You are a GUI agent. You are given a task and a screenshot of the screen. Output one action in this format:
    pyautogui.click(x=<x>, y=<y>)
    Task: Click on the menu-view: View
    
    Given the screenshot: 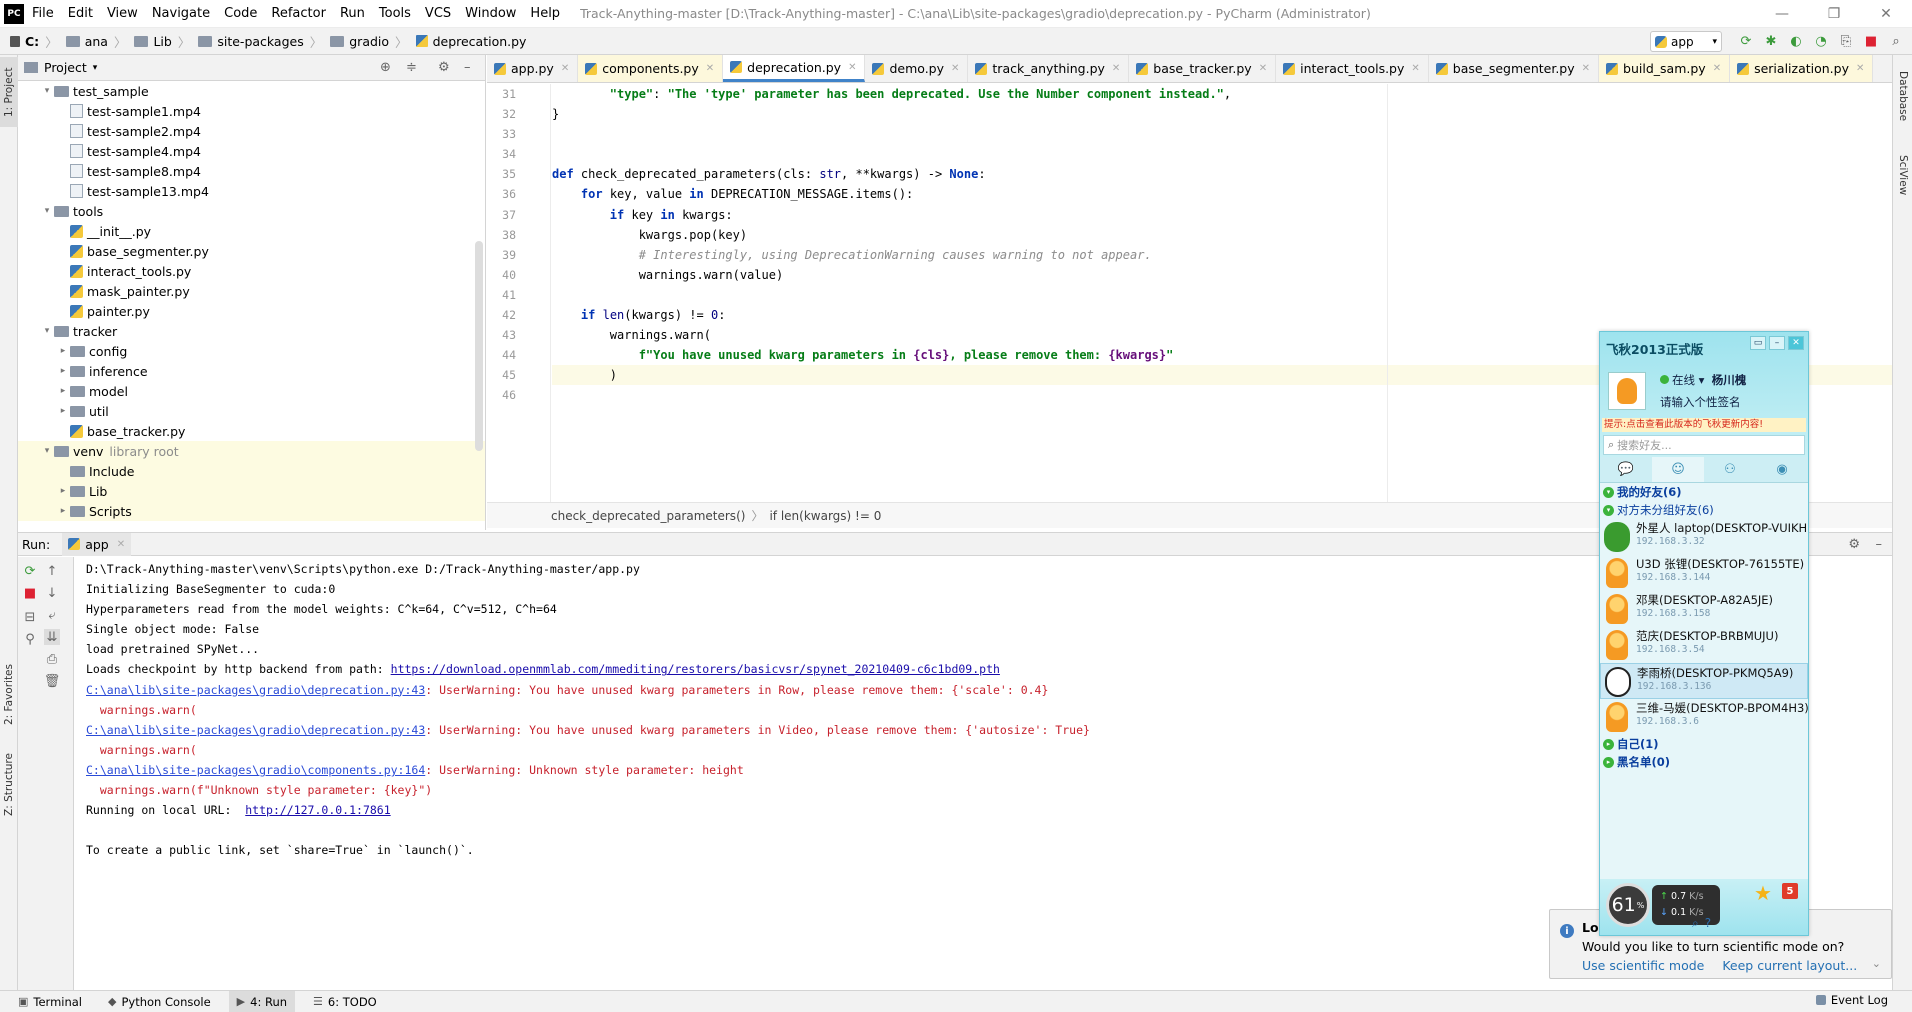 What is the action you would take?
    pyautogui.click(x=122, y=13)
    